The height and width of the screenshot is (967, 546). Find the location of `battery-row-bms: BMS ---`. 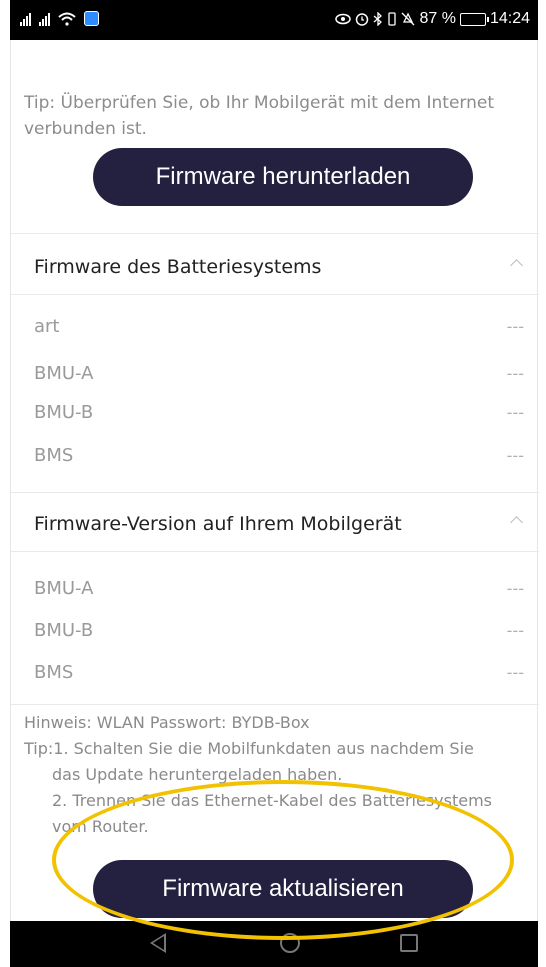

battery-row-bms: BMS --- is located at coordinates (279, 455).